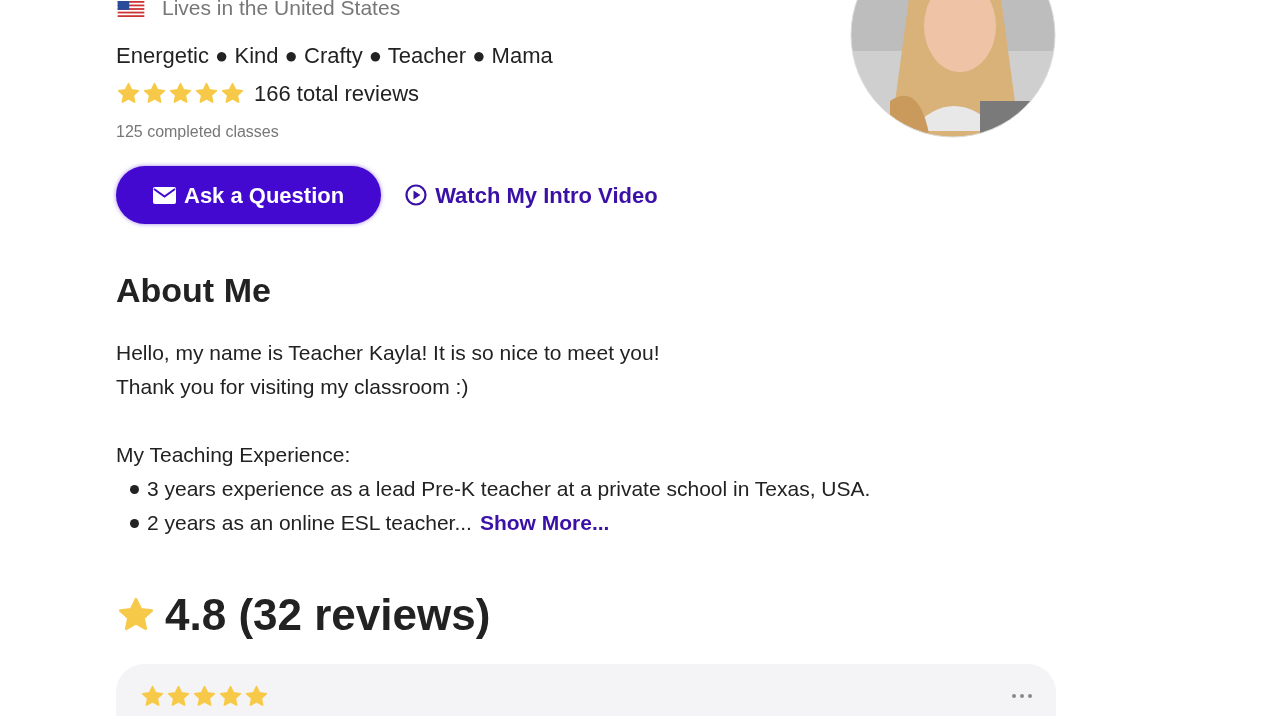 The height and width of the screenshot is (720, 1279). I want to click on flag-icon, so click(131, 9).